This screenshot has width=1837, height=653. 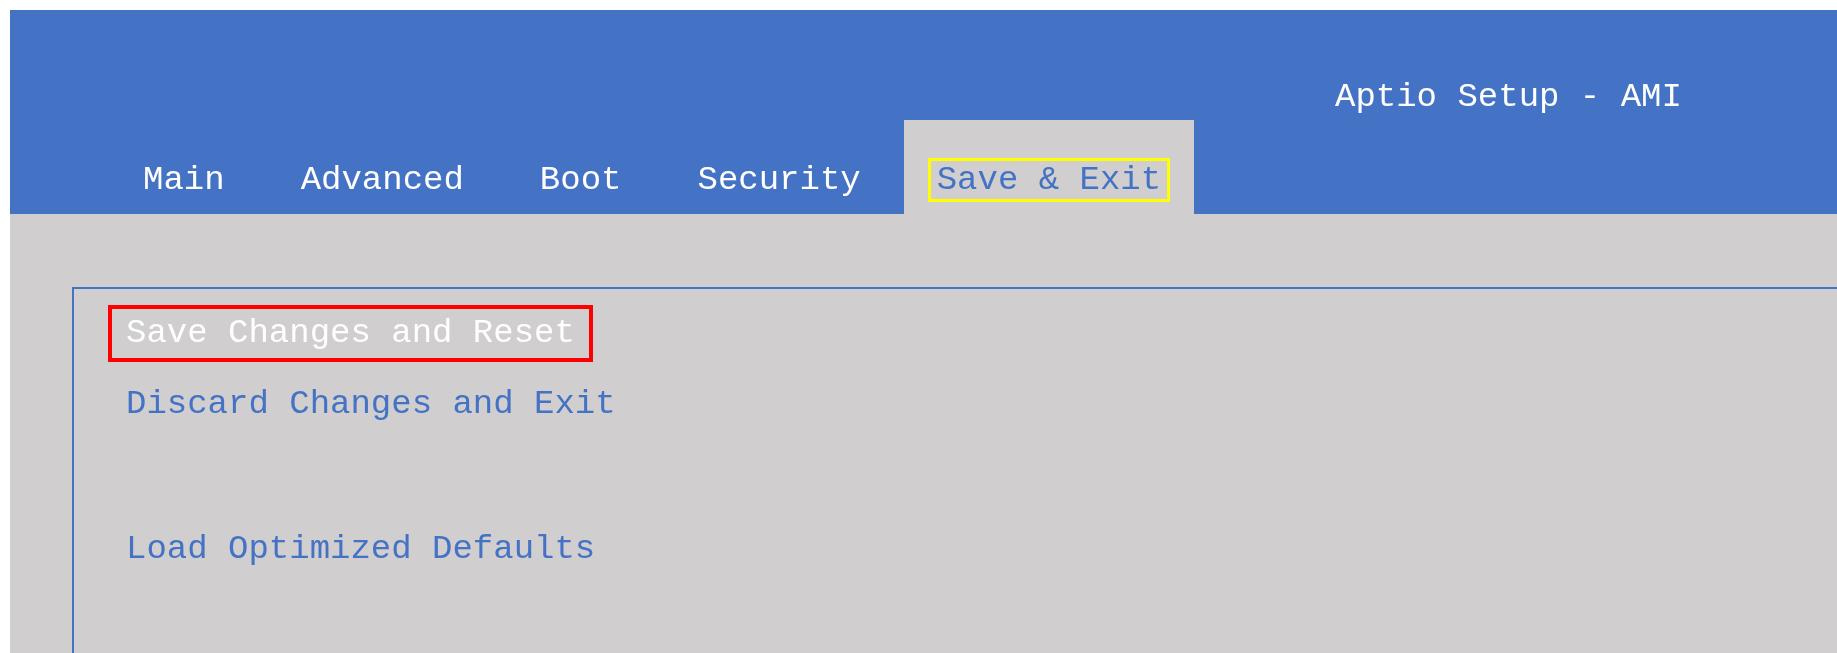 I want to click on tab: Save & Exit, so click(x=1049, y=167).